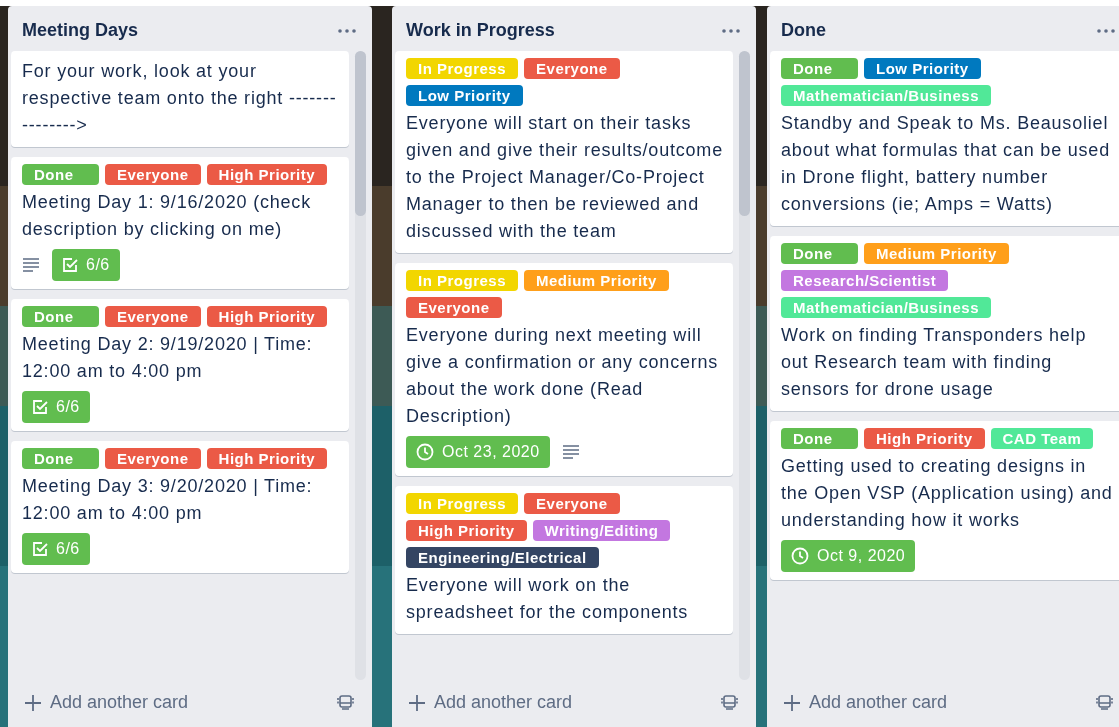 This screenshot has height=727, width=1119. Describe the element at coordinates (548, 599) in the screenshot. I see `card-title: Everyone will work on the spreadsheet for the components` at that location.